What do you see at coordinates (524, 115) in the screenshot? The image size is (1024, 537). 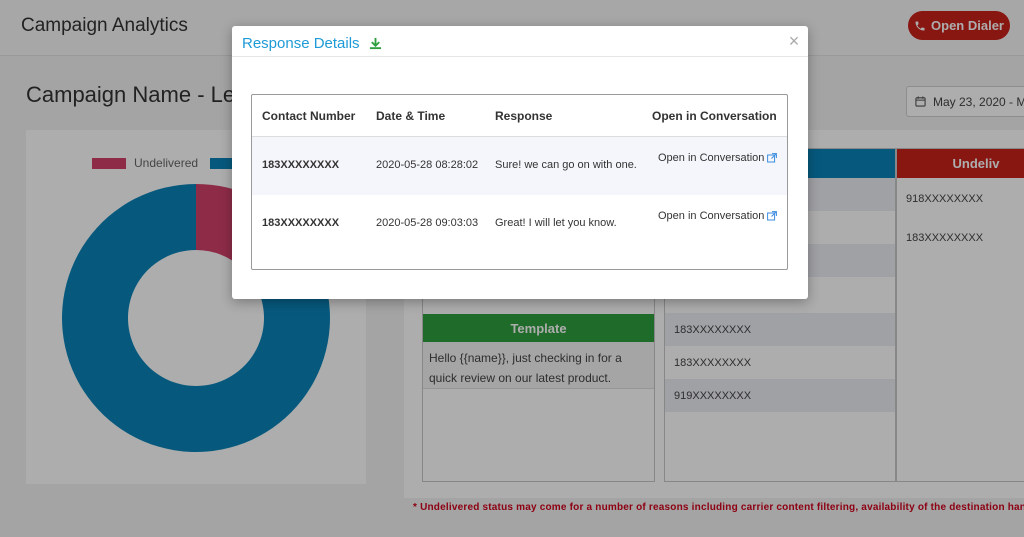 I see `column-header-response: Response` at bounding box center [524, 115].